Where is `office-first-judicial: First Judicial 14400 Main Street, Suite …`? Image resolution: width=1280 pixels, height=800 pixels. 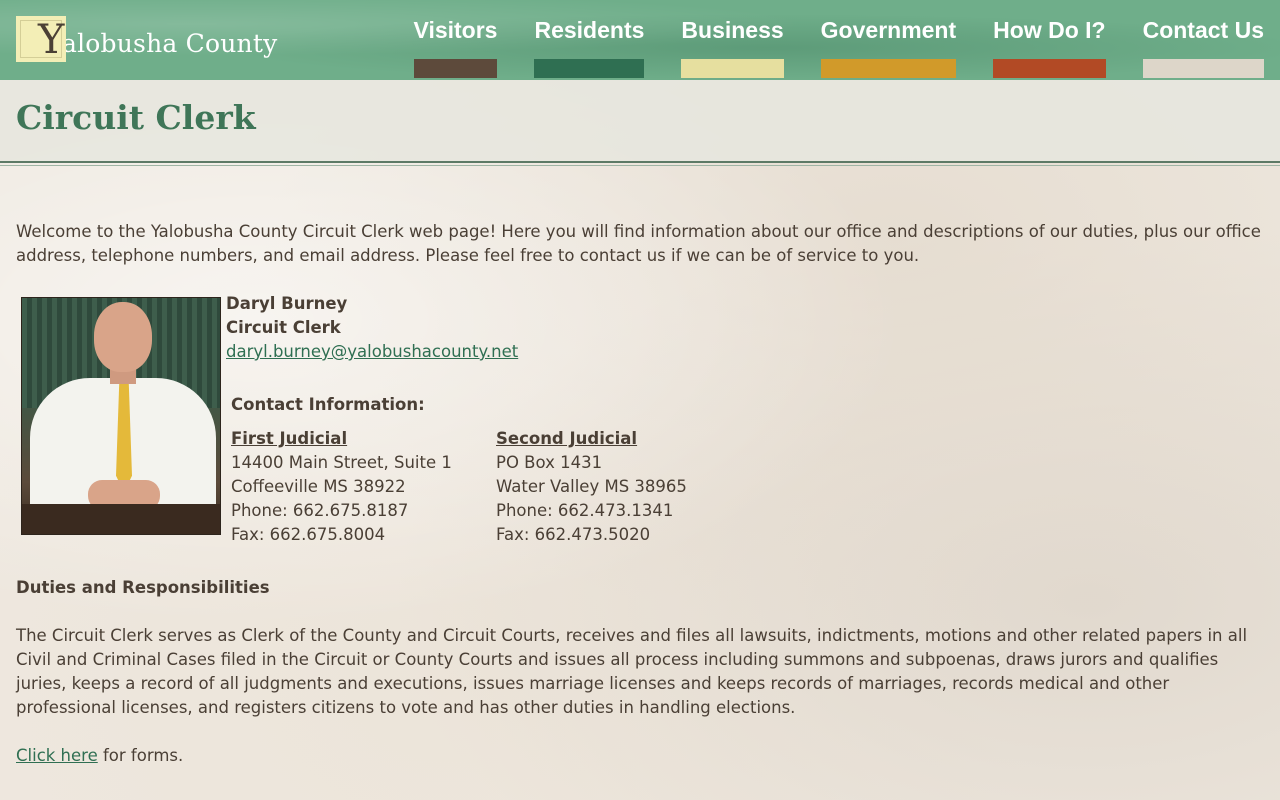 office-first-judicial: First Judicial 14400 Main Street, Suite … is located at coordinates (341, 487).